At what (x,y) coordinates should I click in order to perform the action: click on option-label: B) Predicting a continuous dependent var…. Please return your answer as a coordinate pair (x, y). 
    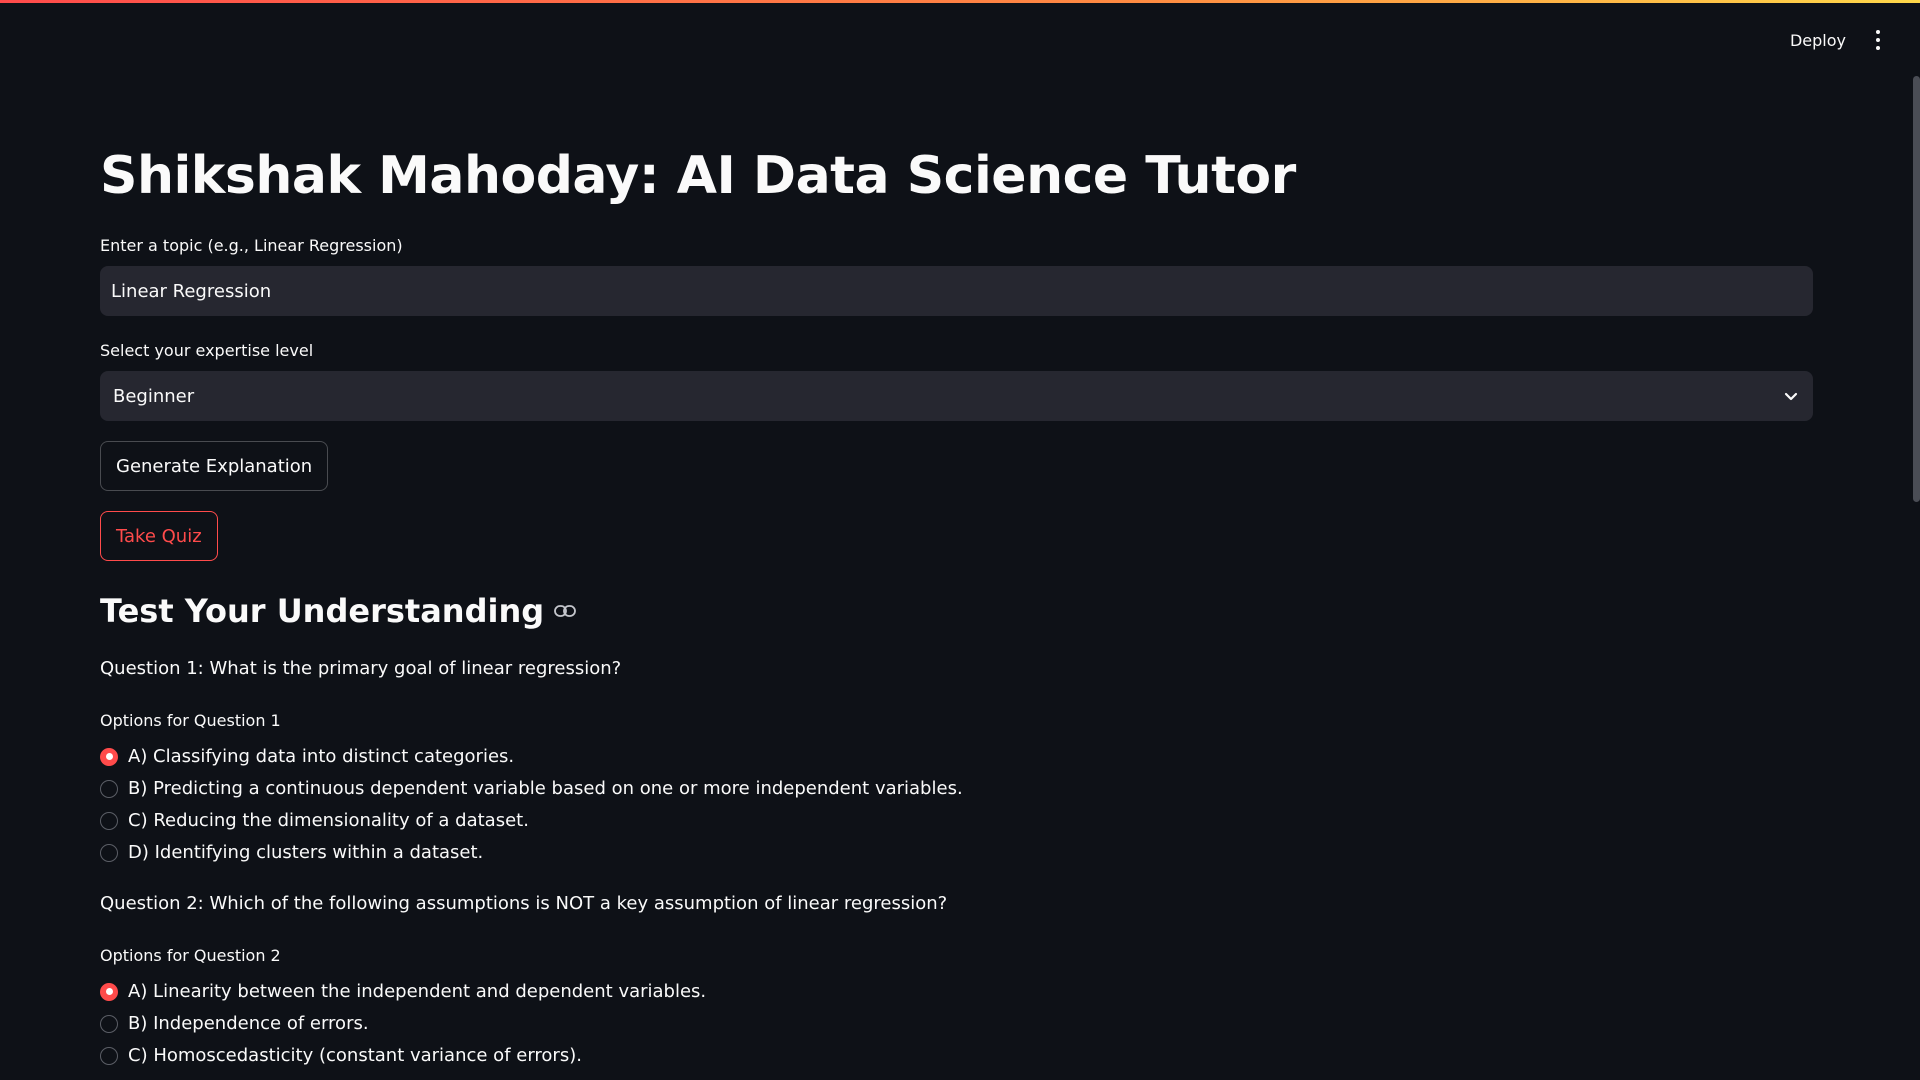
    Looking at the image, I should click on (545, 788).